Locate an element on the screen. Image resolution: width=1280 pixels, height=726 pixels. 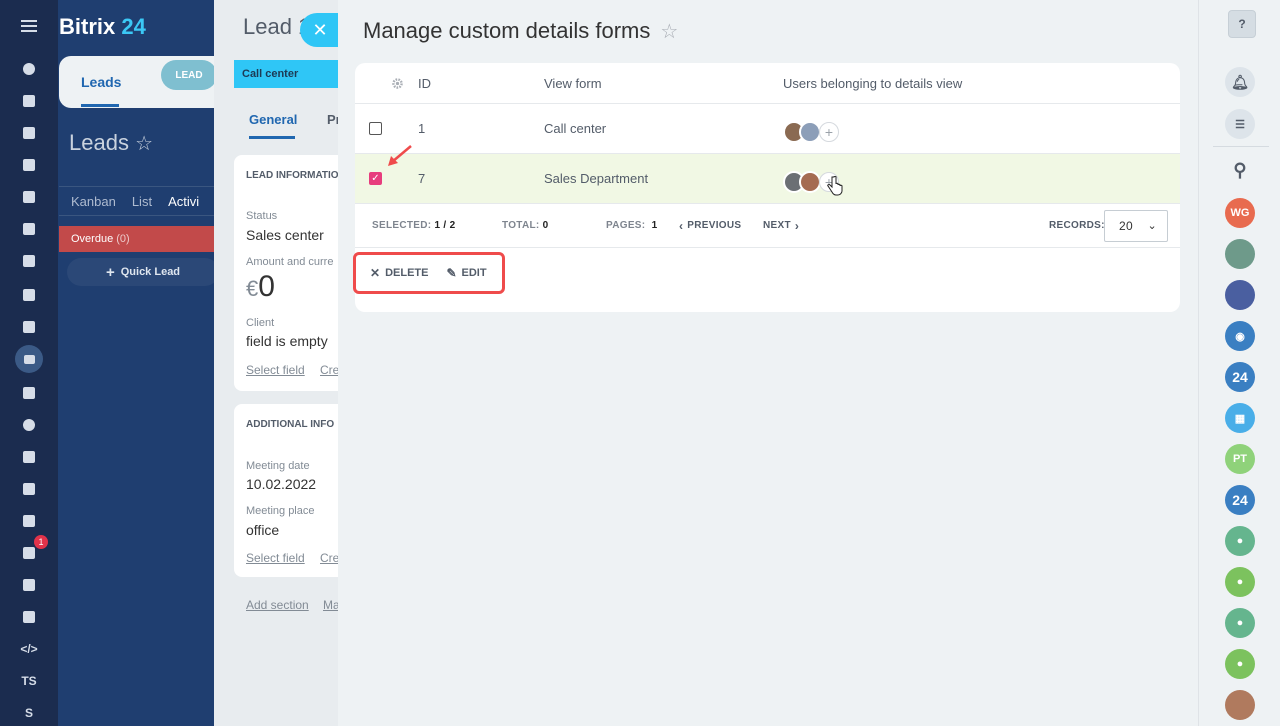
total-value: 0 is located at coordinates (545, 225).